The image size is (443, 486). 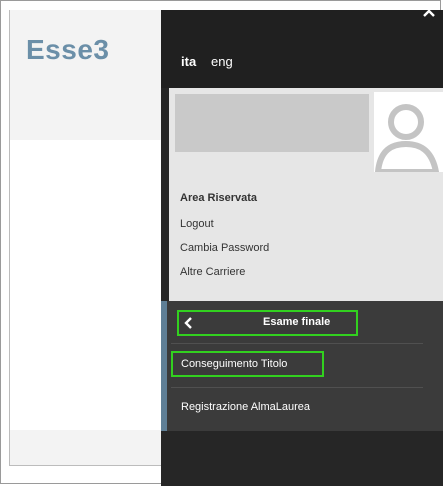 I want to click on area-riservata-title: Area Riservata, so click(x=219, y=198).